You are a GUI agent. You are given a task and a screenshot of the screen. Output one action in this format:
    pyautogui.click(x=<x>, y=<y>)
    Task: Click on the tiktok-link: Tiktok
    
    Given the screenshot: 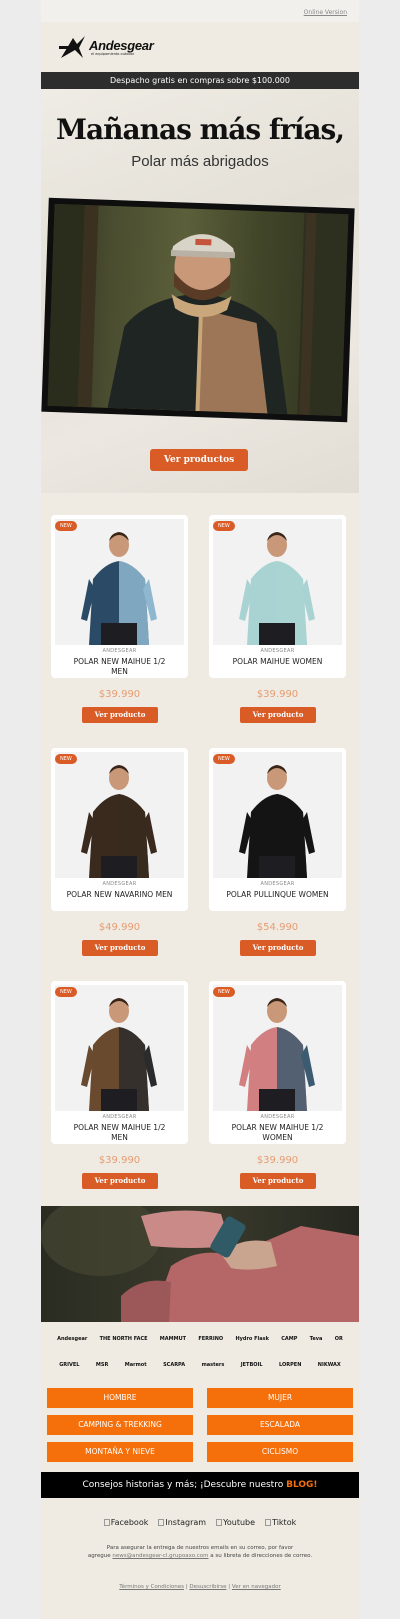 What is the action you would take?
    pyautogui.click(x=280, y=1522)
    